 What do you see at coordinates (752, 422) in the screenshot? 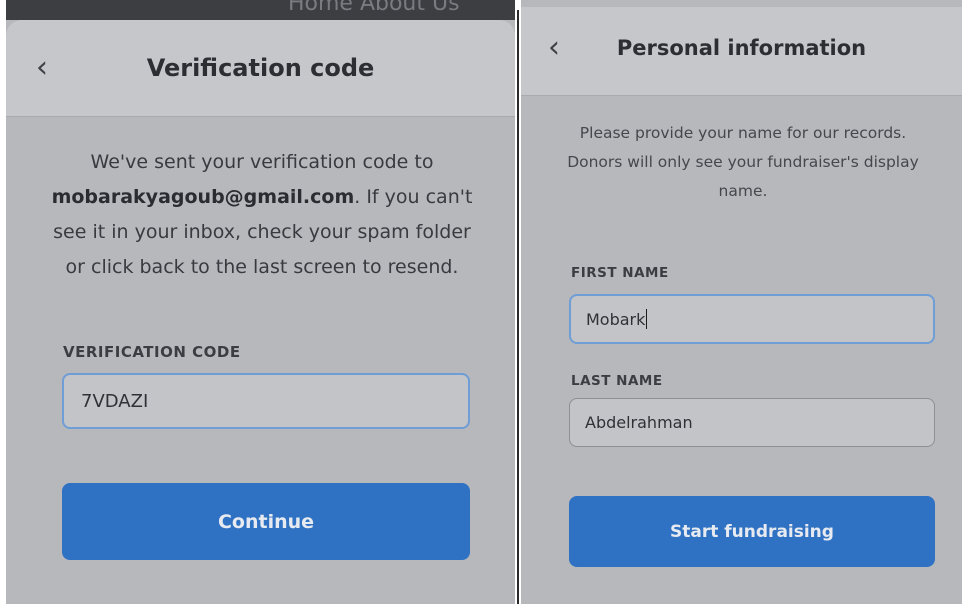
I see `last-name-field: Abdelrahman` at bounding box center [752, 422].